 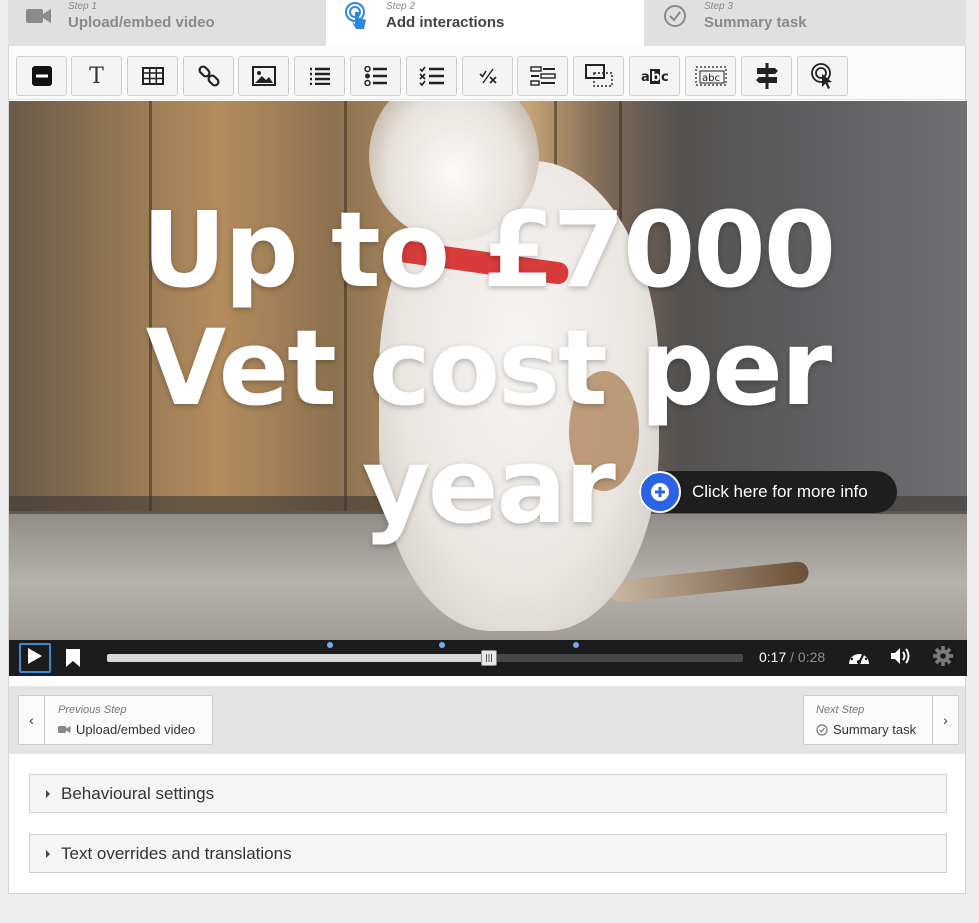 I want to click on fill-blanks-tool-button: abc, so click(x=710, y=76).